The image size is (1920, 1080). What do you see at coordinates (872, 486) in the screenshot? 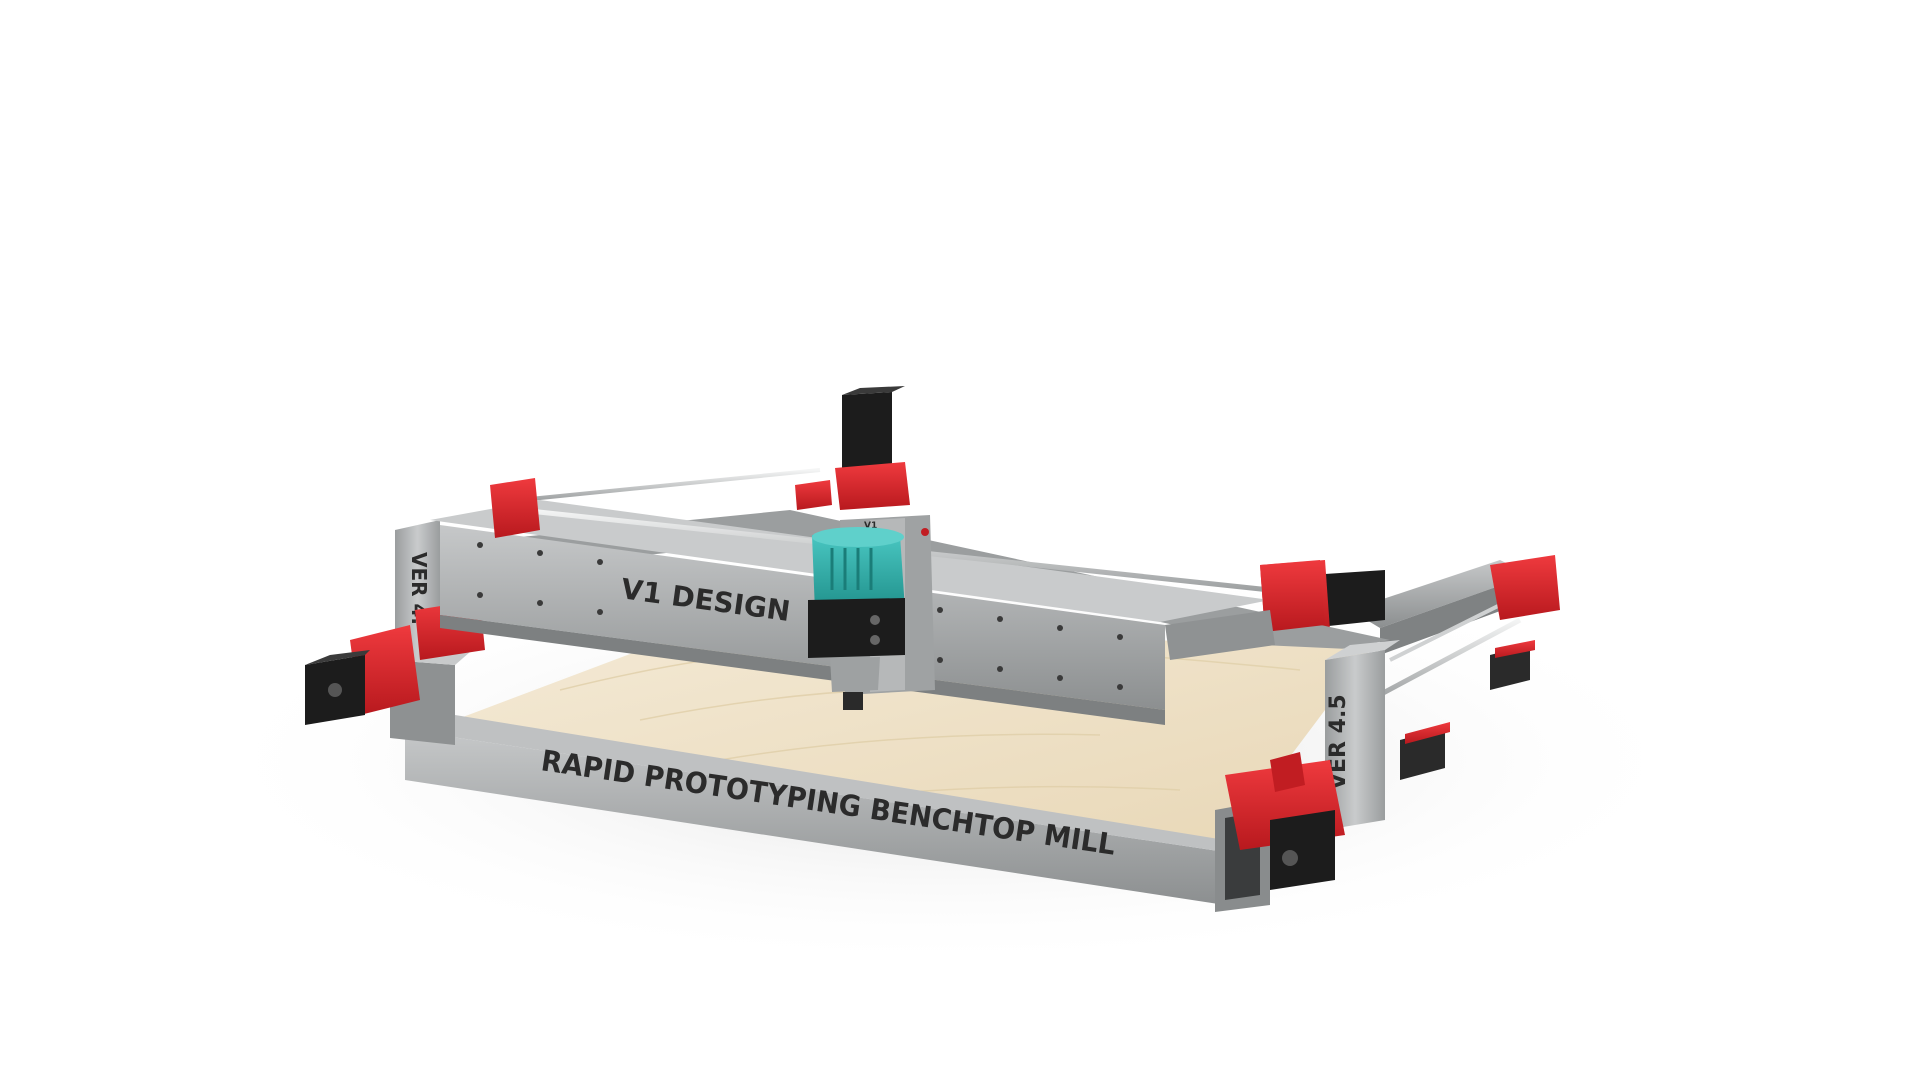
I see `z-motor-mount` at bounding box center [872, 486].